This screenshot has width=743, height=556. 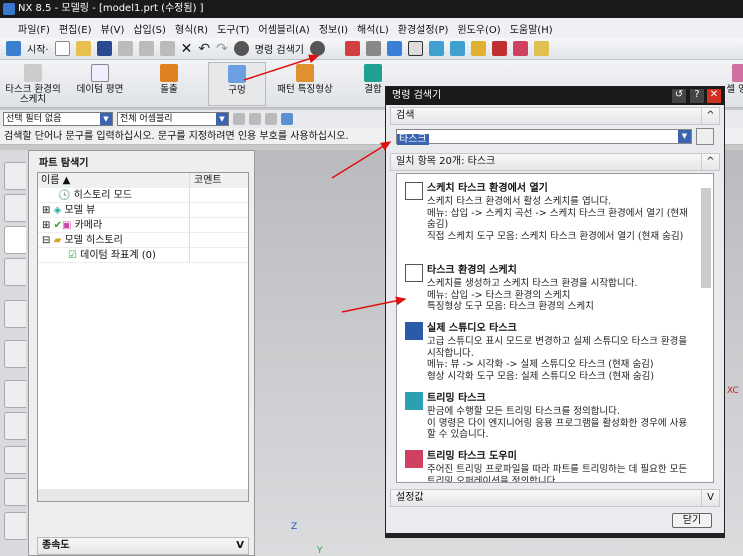 What do you see at coordinates (555, 116) in the screenshot?
I see `search-section: 검색 ^` at bounding box center [555, 116].